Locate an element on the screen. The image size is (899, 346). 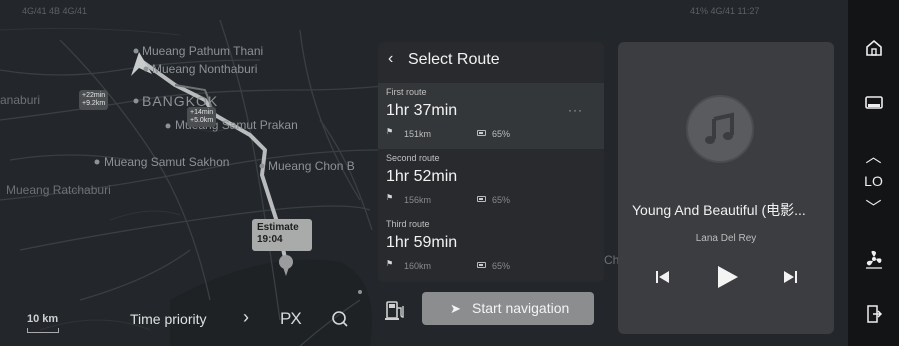
city-label: Mueang Nonthaburi is located at coordinates (205, 69).